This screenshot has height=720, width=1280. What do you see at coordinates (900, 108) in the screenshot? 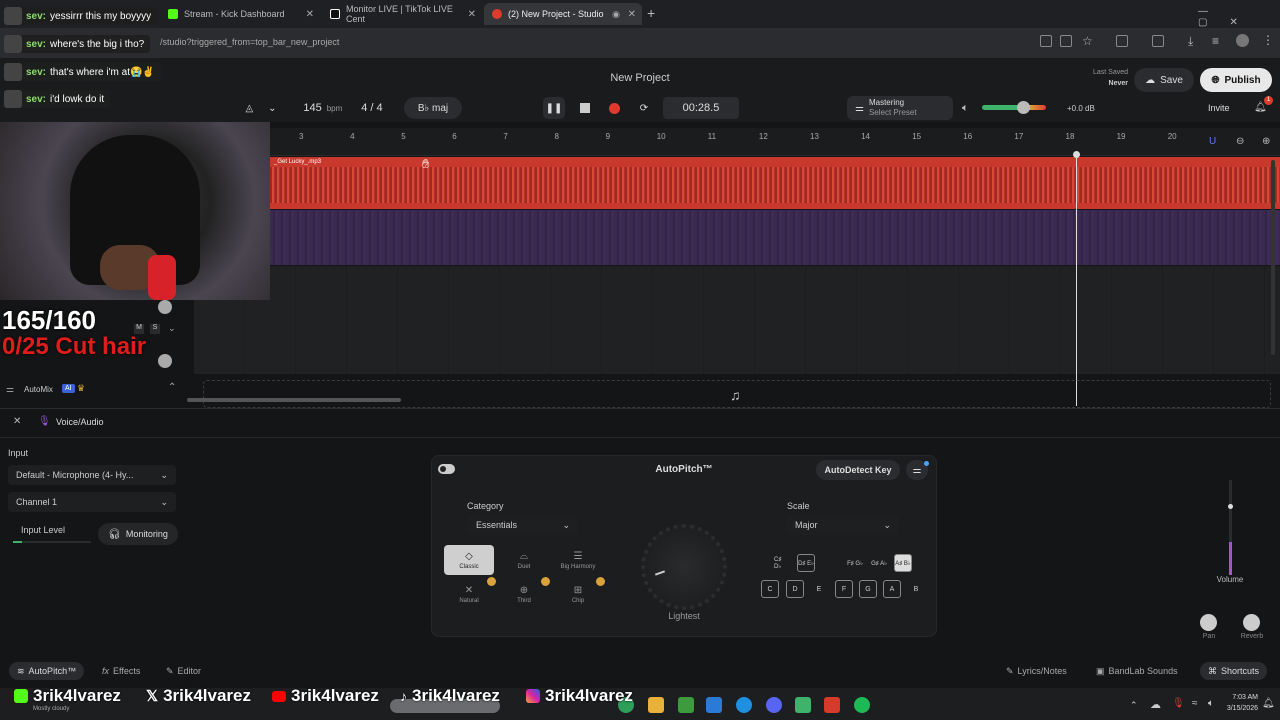
I see `mastering-button: ⚌ Mastering Select Preset` at bounding box center [900, 108].